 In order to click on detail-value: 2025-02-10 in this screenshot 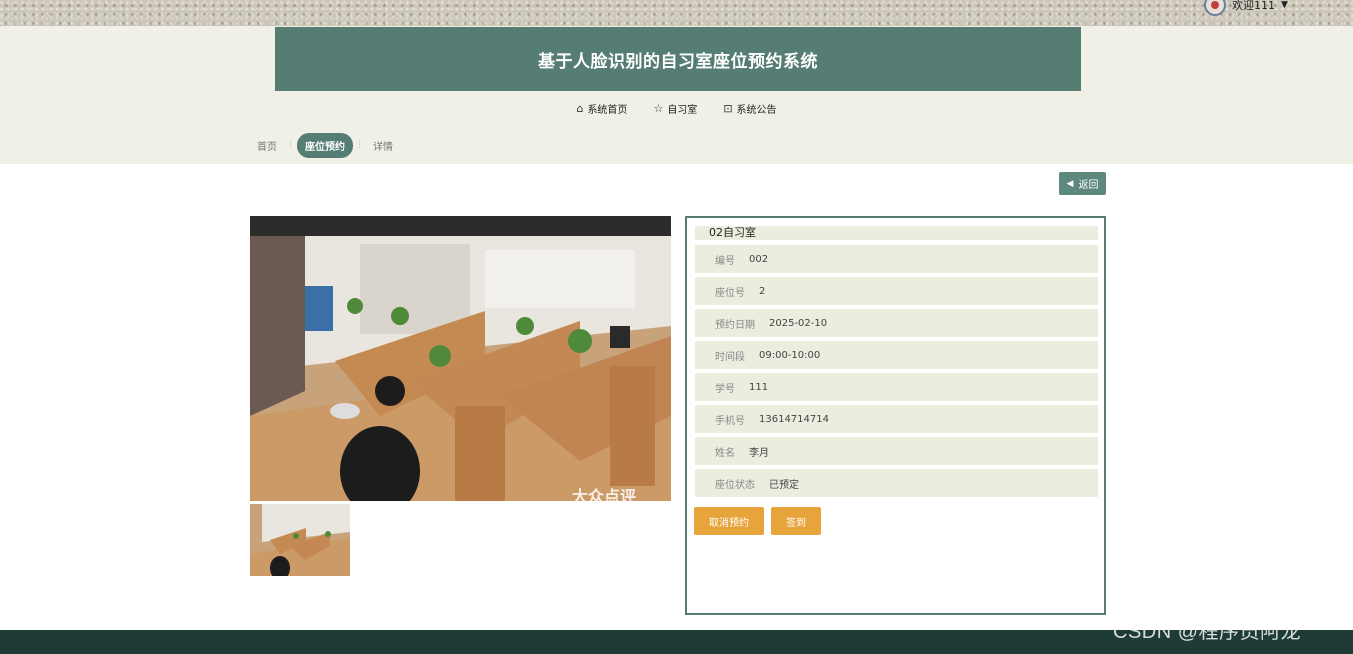, I will do `click(798, 323)`.